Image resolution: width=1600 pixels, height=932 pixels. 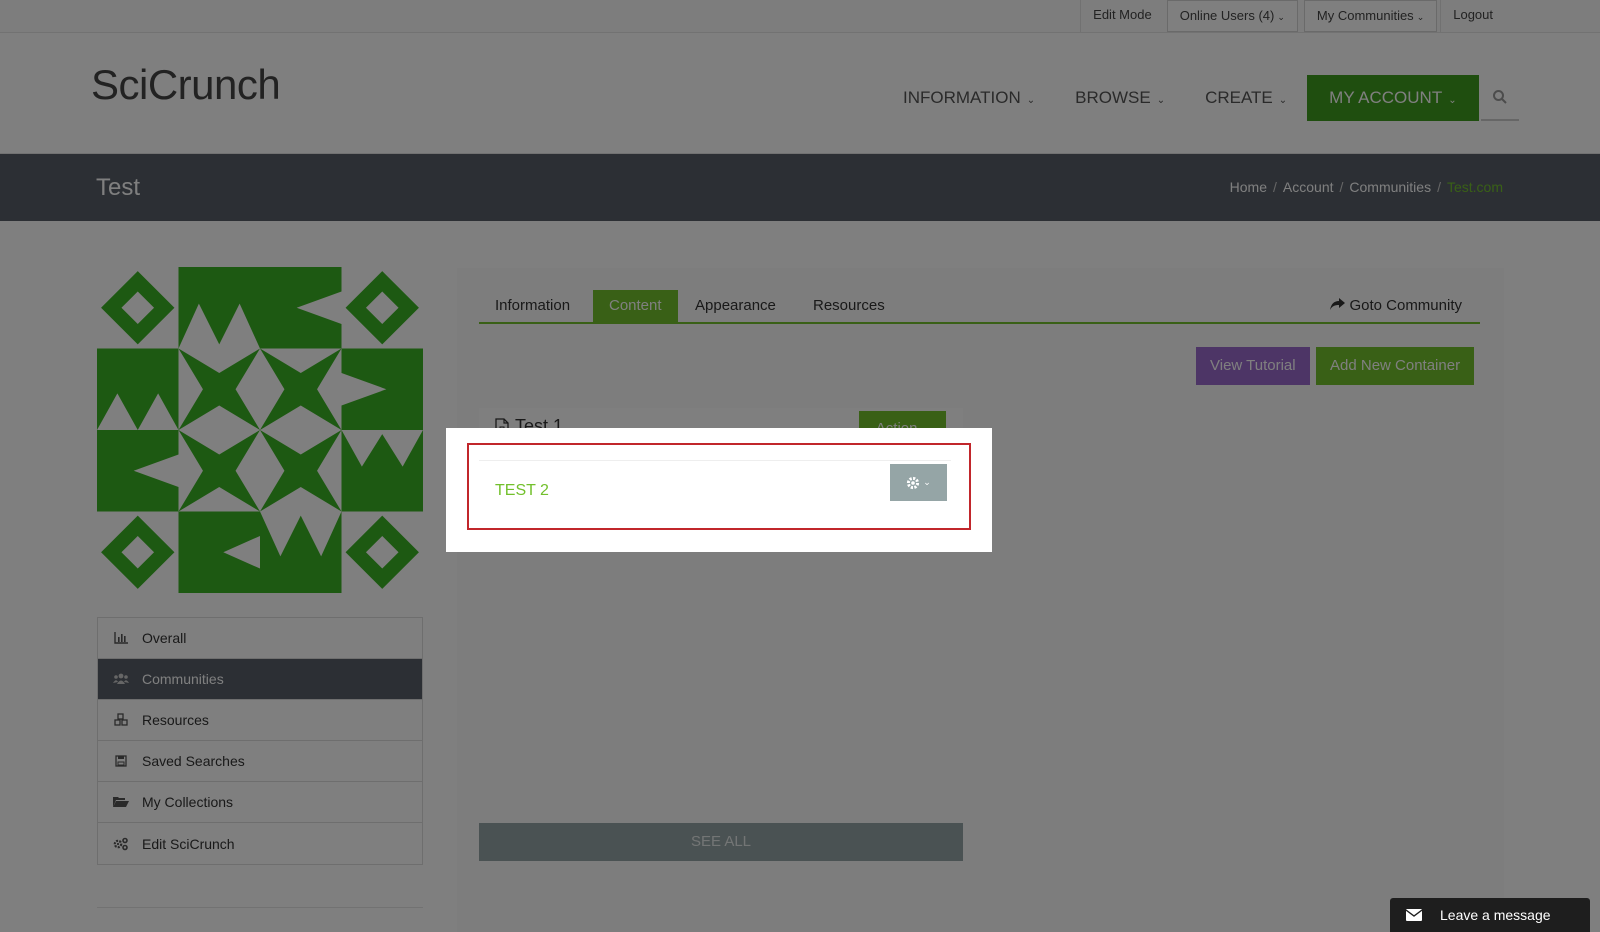 I want to click on mail-icon, so click(x=1414, y=915).